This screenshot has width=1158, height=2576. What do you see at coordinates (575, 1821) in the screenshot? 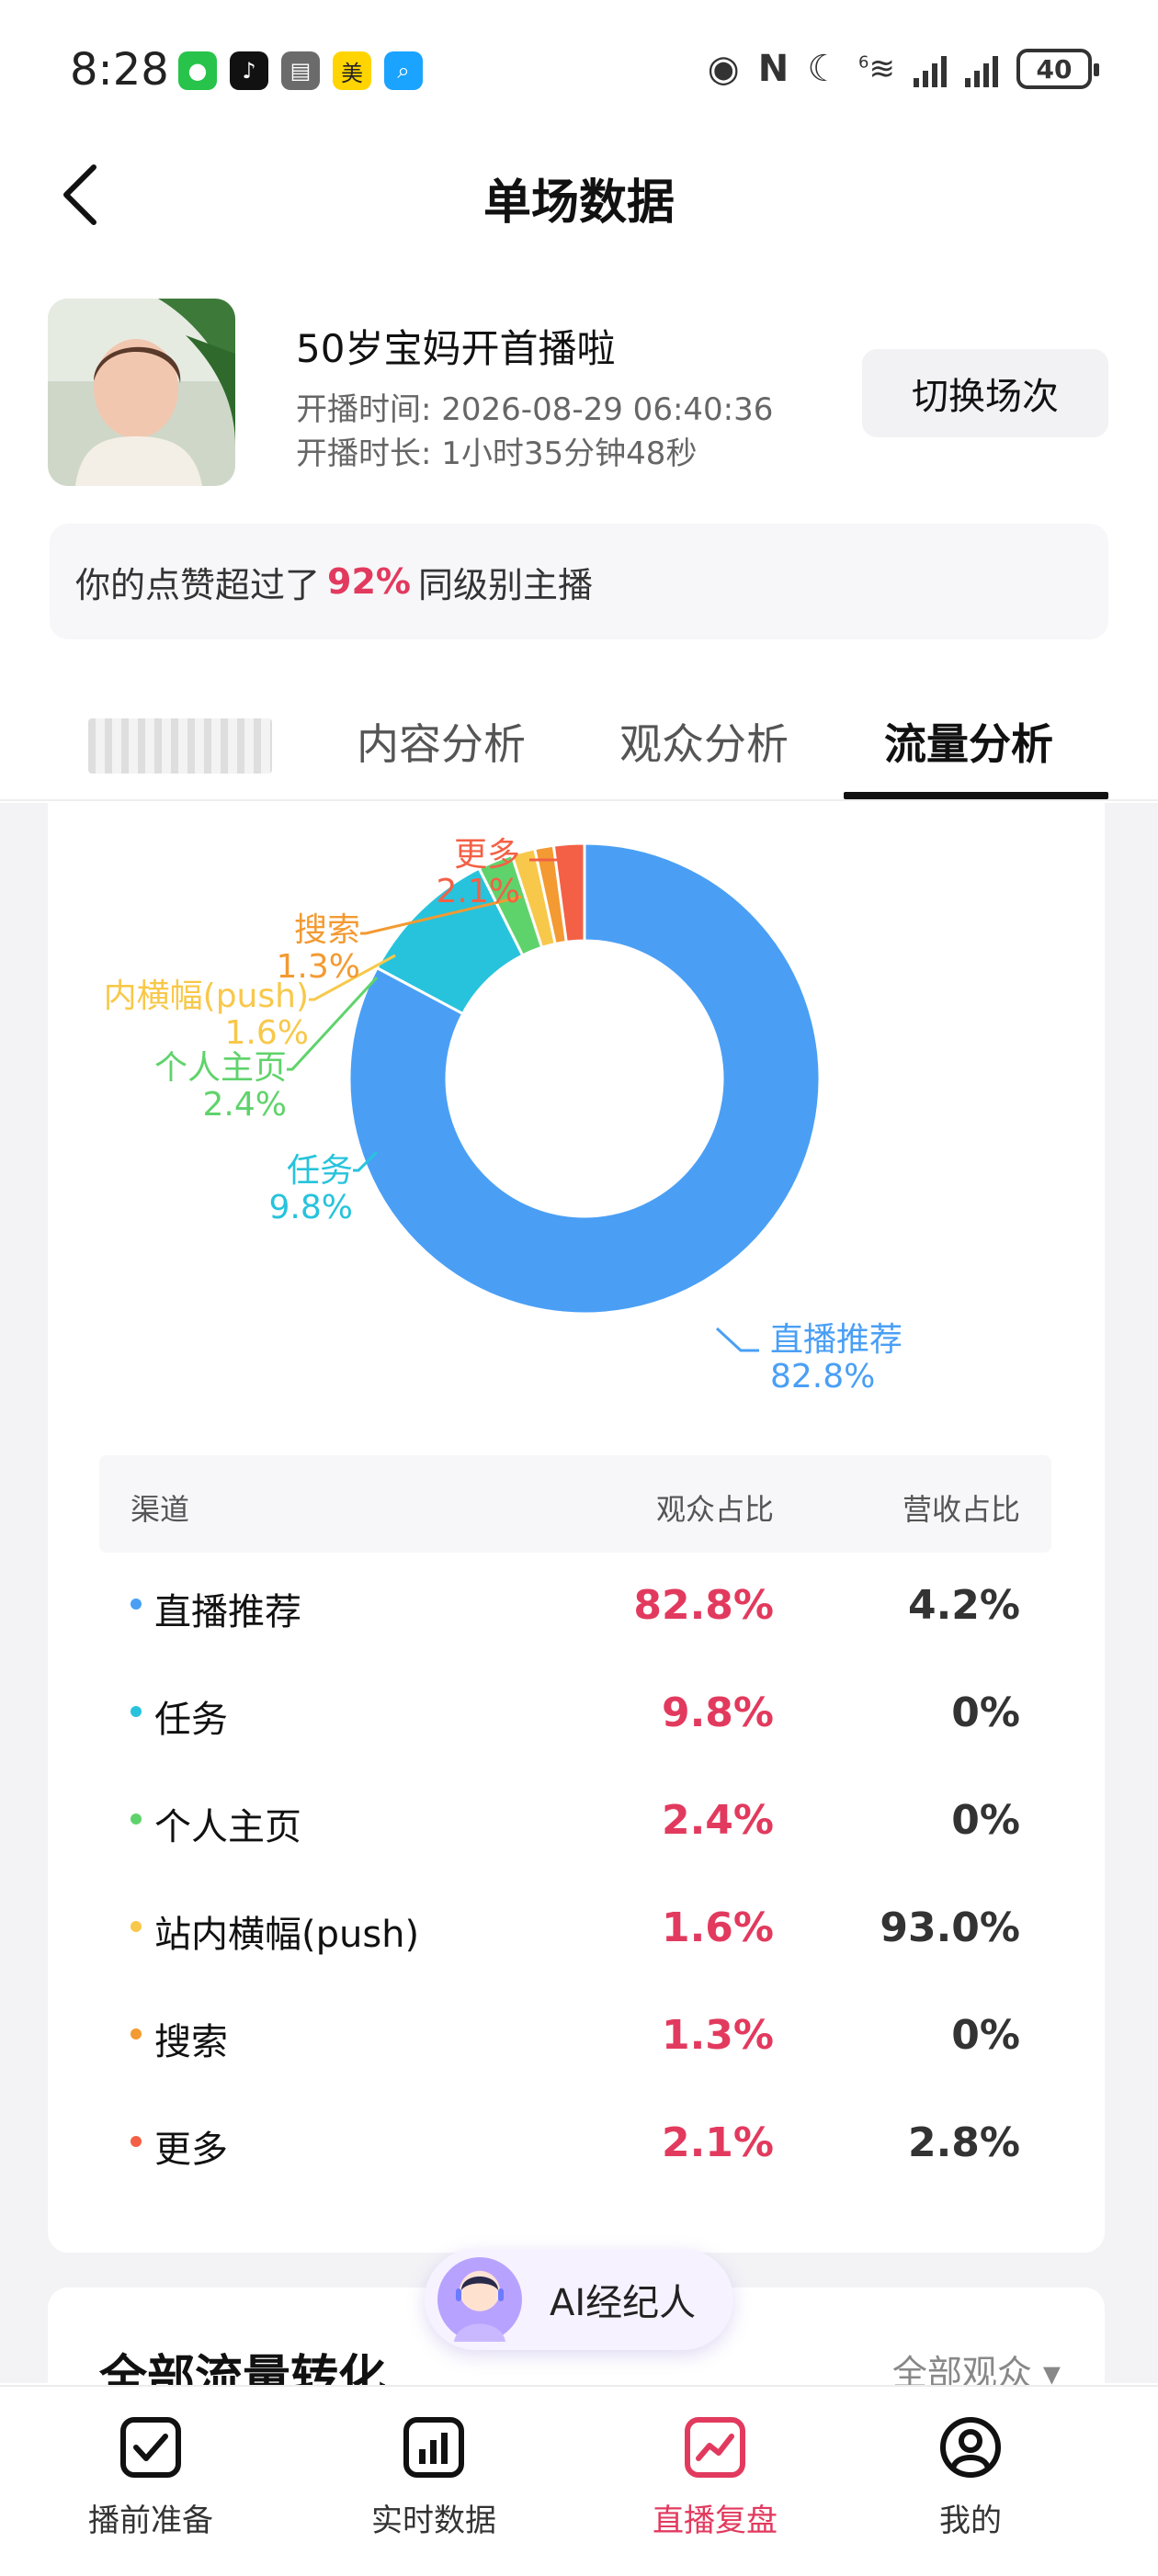
I see `table-row: 个人主页 2.4% 0%` at bounding box center [575, 1821].